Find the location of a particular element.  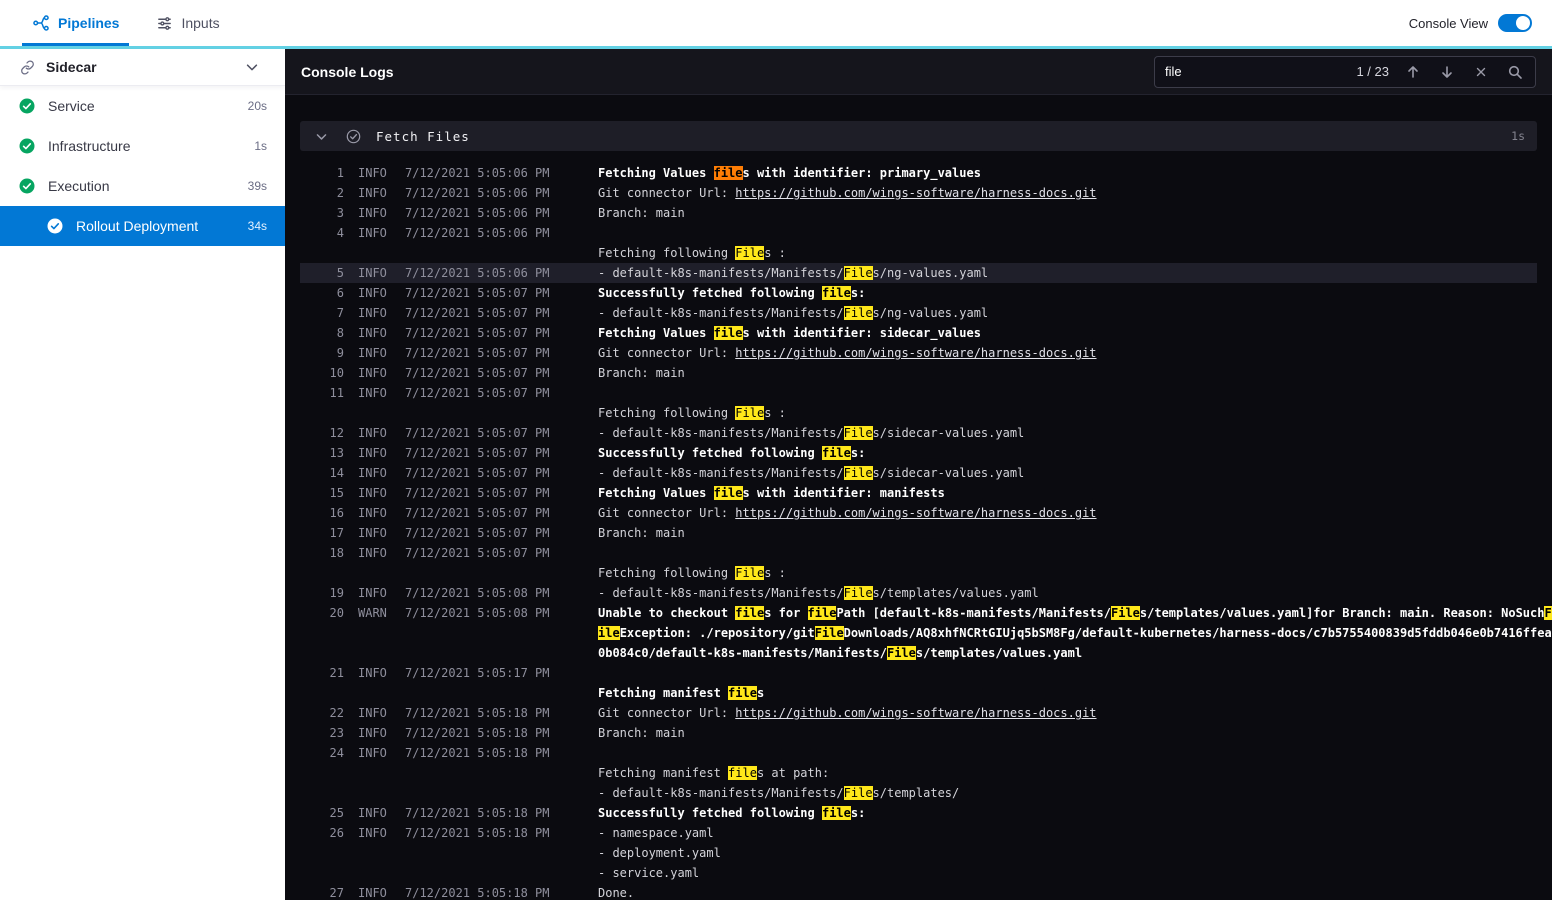

search-icon-button is located at coordinates (1515, 72).